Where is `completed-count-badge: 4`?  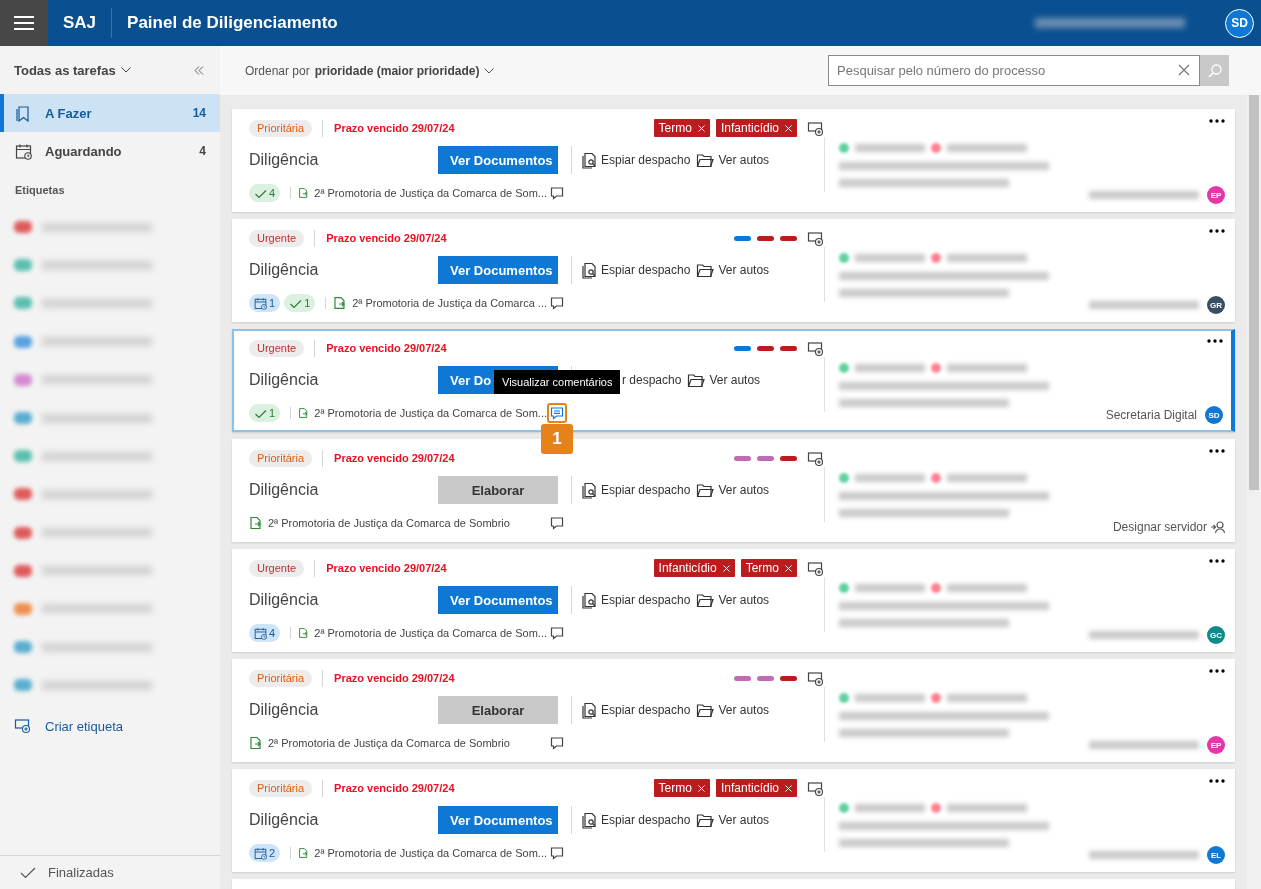
completed-count-badge: 4 is located at coordinates (265, 193).